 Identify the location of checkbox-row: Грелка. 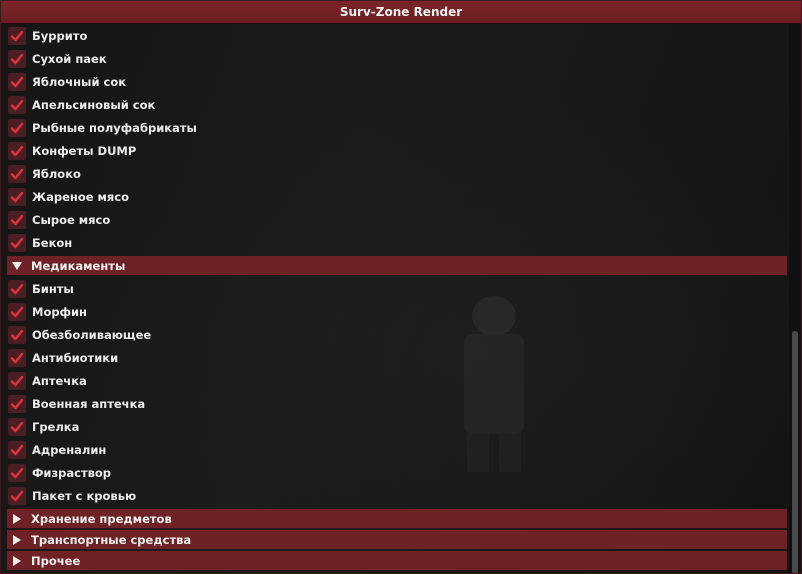
(394, 426).